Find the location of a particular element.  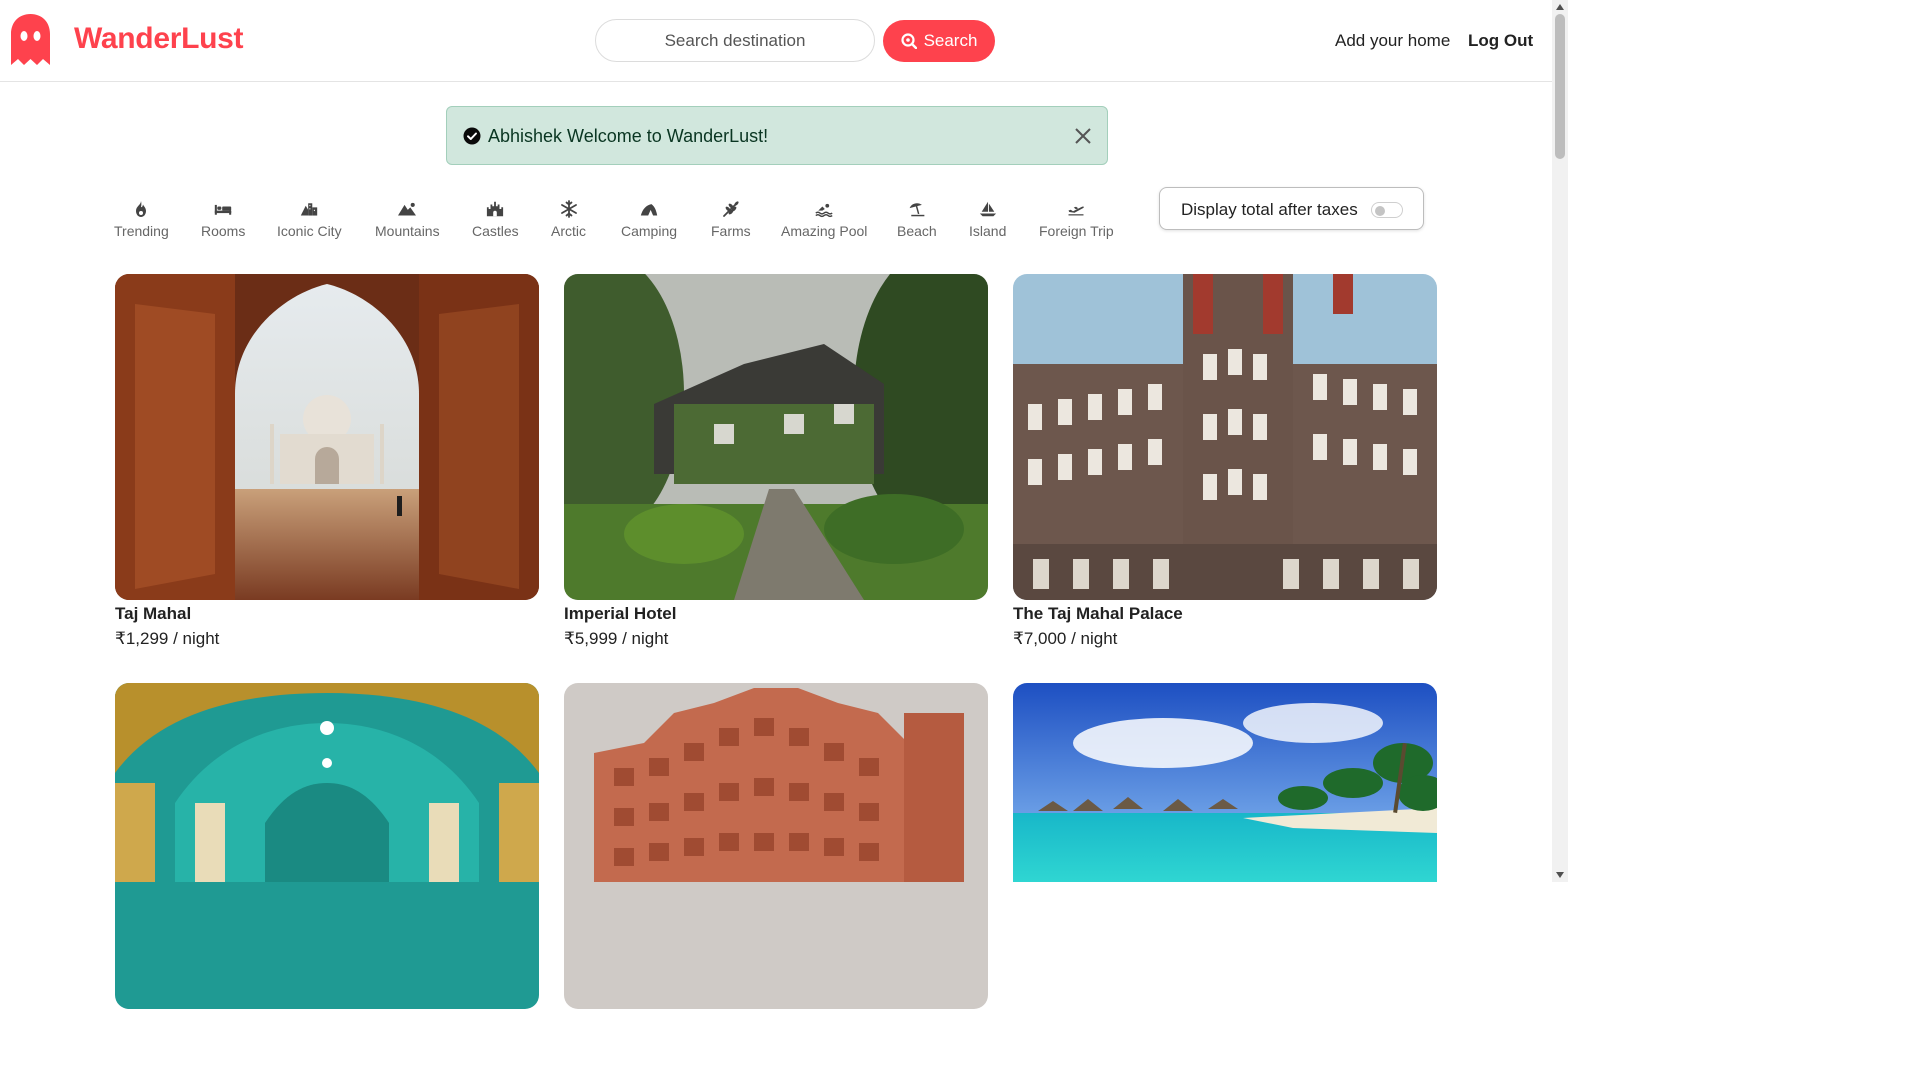

filter-trending: Trending is located at coordinates (141, 219).